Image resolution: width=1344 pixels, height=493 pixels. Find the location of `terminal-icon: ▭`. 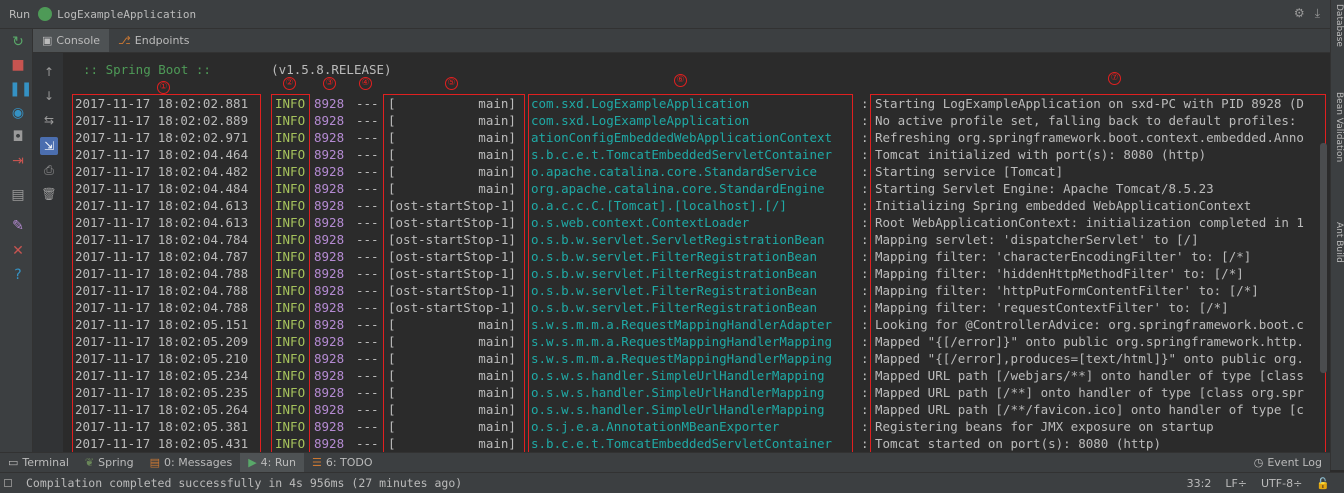

terminal-icon: ▭ is located at coordinates (13, 462).